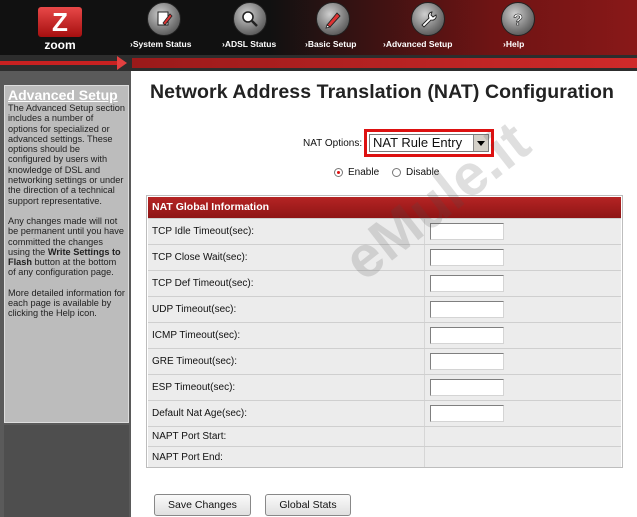 This screenshot has height=517, width=637. What do you see at coordinates (467, 361) in the screenshot?
I see `gre-timeout-input` at bounding box center [467, 361].